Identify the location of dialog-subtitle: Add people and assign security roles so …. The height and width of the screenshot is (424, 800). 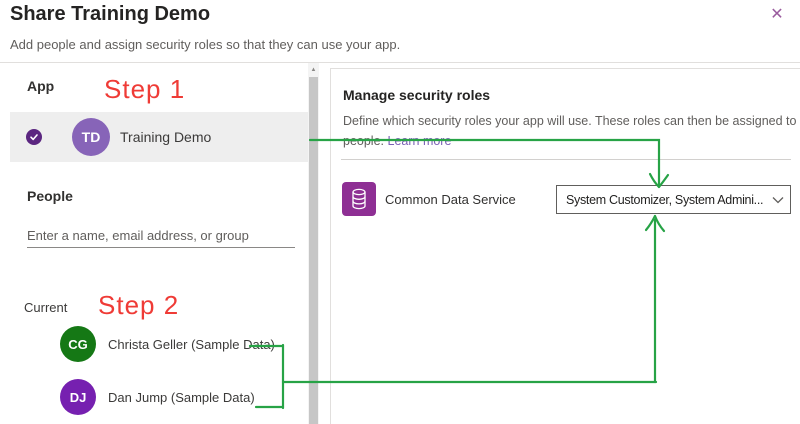
(205, 44).